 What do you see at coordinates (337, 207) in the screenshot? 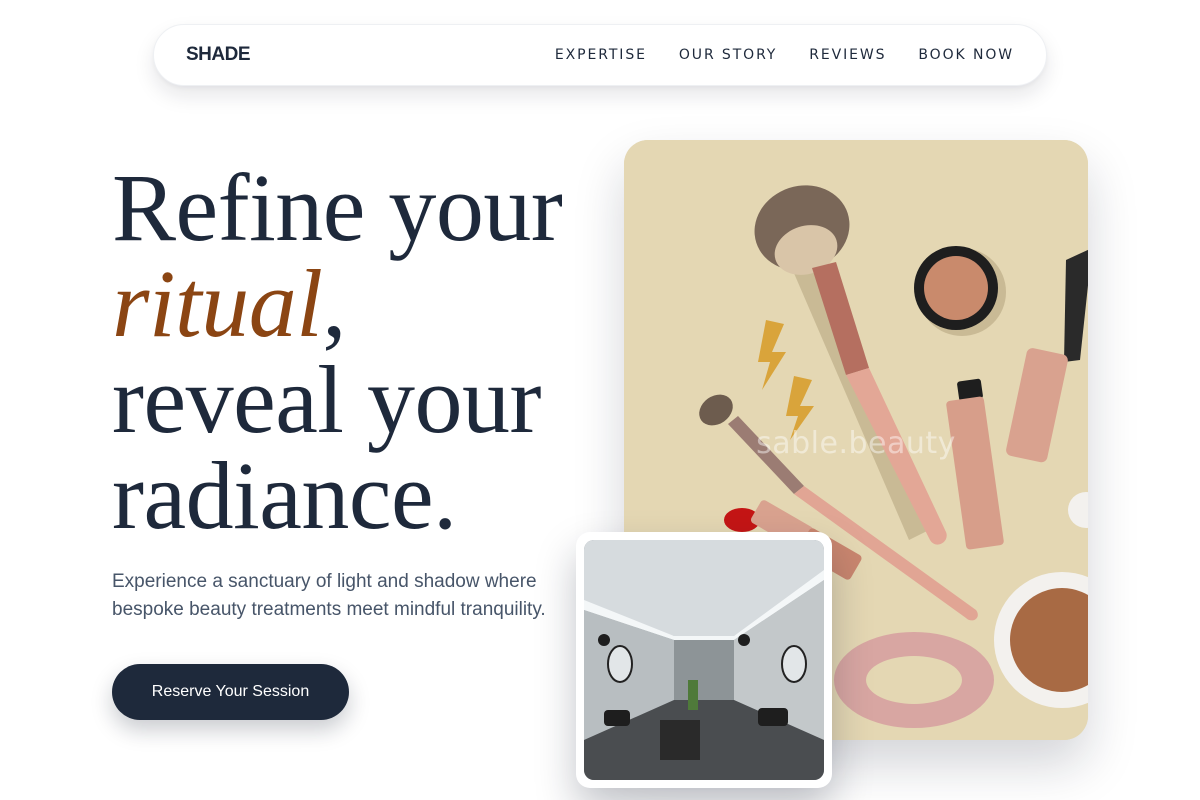
I see `headline-line-1: Refine your` at bounding box center [337, 207].